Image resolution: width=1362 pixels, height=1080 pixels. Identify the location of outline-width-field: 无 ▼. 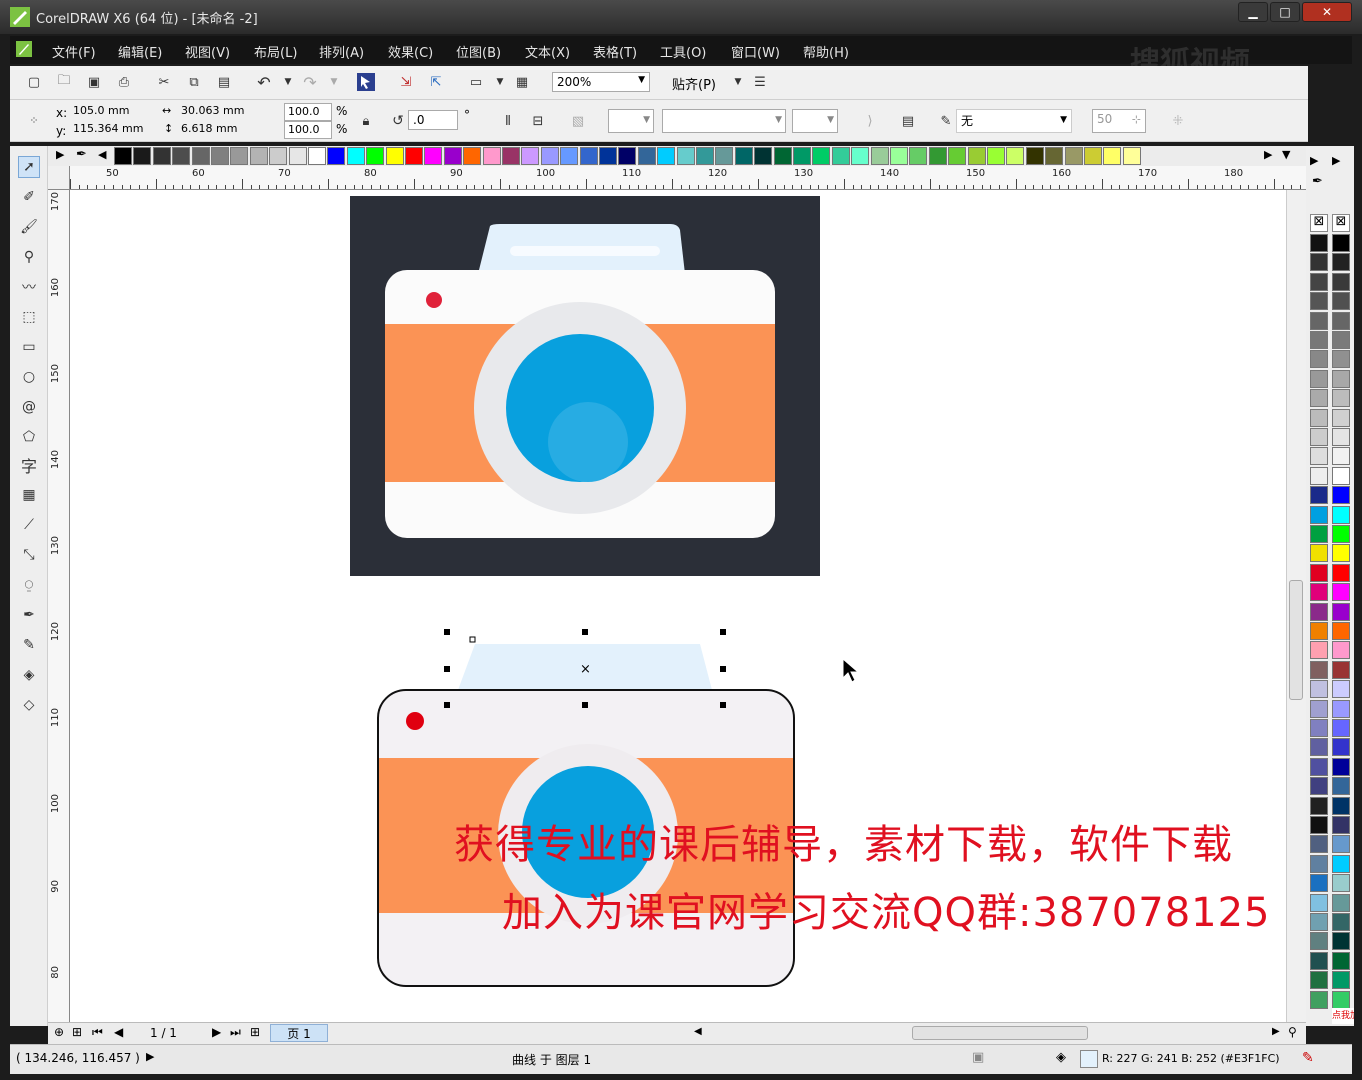
(1014, 121).